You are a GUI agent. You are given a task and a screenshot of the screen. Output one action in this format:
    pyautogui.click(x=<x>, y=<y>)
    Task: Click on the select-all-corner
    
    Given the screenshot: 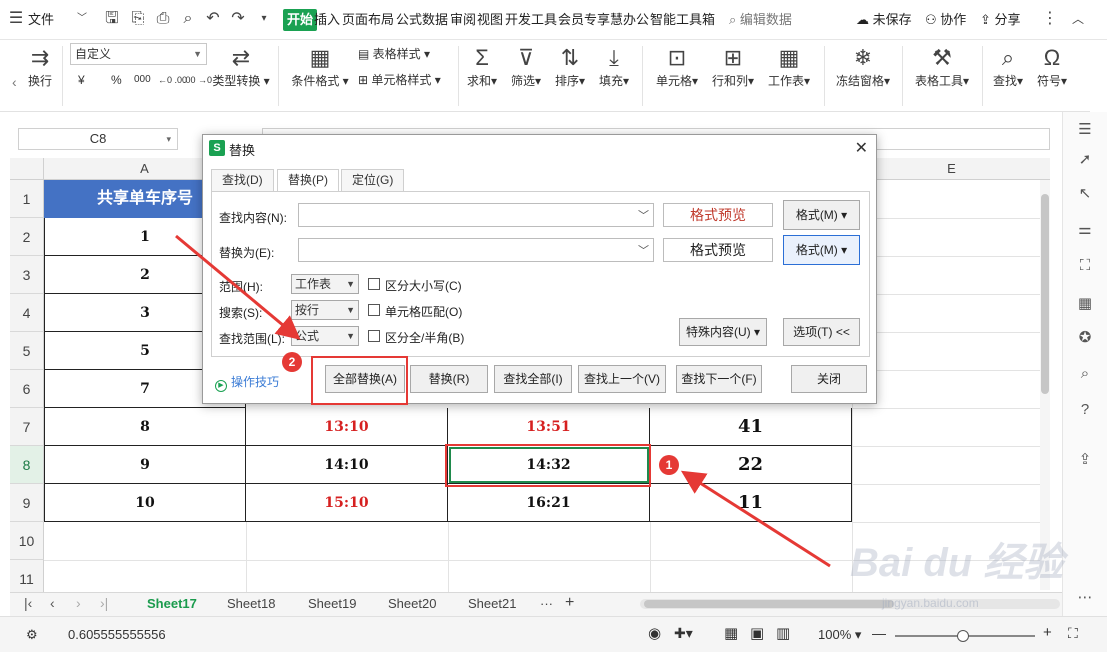 What is the action you would take?
    pyautogui.click(x=27, y=169)
    